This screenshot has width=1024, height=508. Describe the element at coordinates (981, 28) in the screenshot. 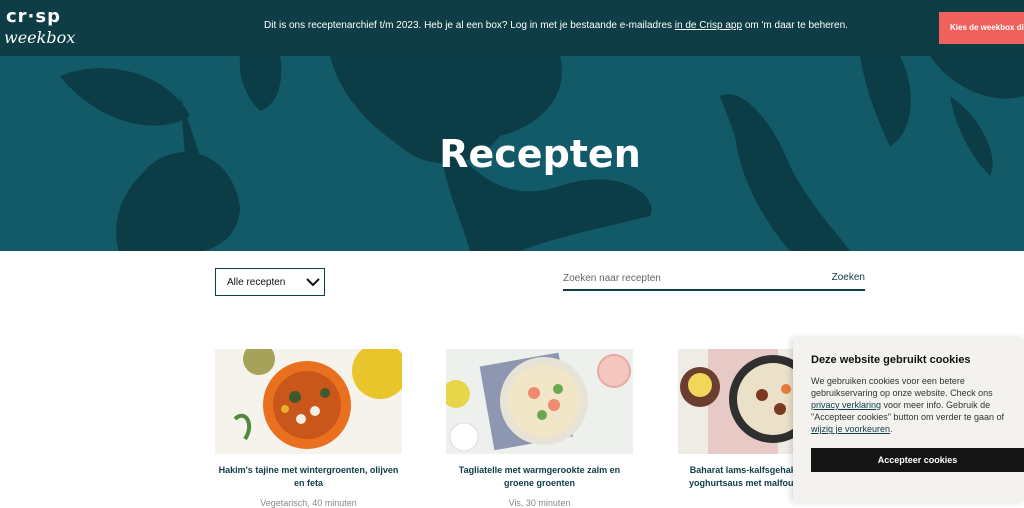

I see `choose-weekbox-button: Kies de weekbox die` at that location.